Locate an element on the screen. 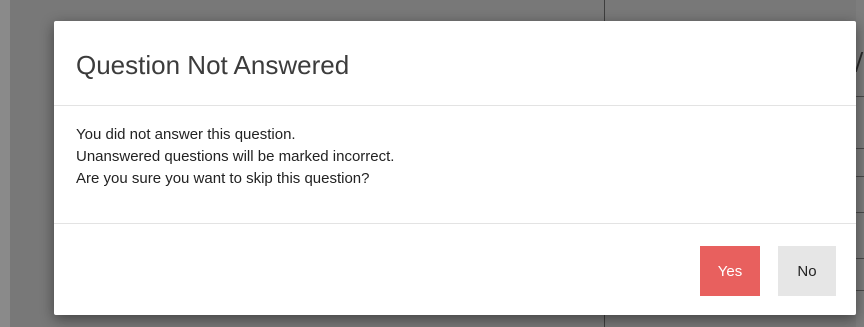 This screenshot has width=864, height=327. dialog-title: Question Not Answered is located at coordinates (213, 64).